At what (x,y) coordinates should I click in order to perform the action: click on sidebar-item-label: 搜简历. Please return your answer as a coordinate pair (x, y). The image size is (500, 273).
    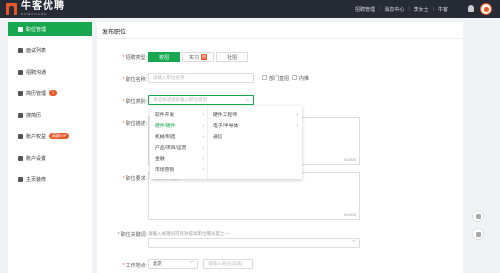
    Looking at the image, I should click on (34, 115).